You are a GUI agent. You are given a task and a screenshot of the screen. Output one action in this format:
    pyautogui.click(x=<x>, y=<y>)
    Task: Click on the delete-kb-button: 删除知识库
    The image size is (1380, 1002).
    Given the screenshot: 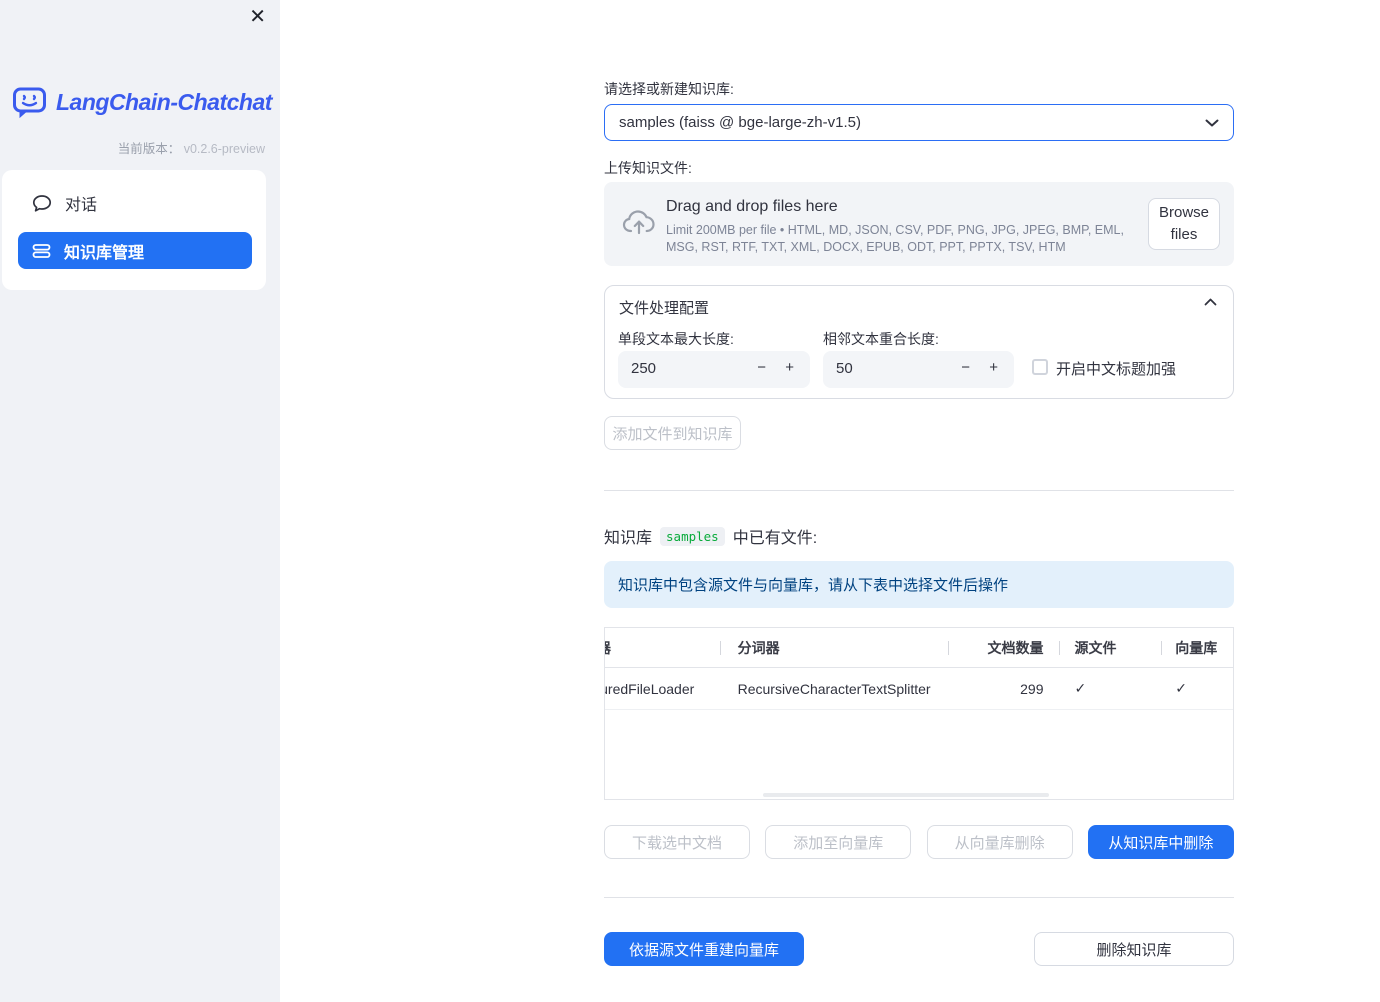 What is the action you would take?
    pyautogui.click(x=1134, y=949)
    